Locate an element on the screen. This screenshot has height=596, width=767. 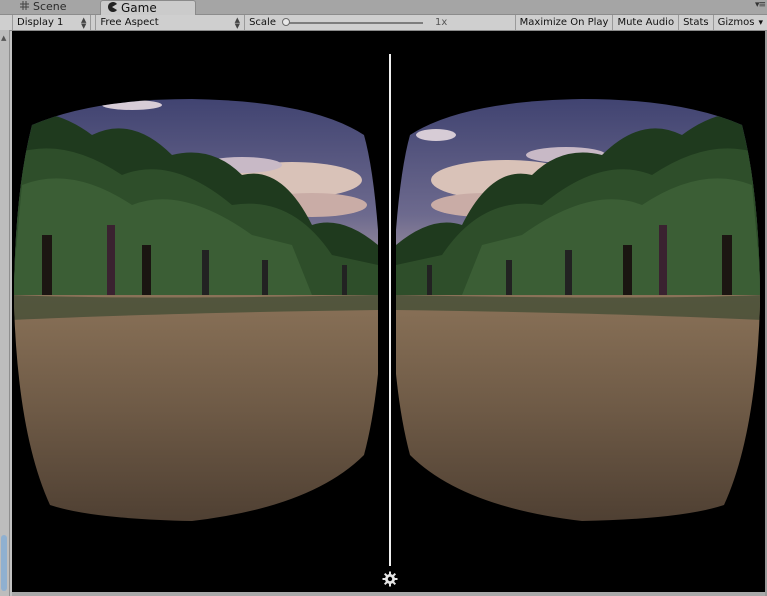
display-dropdown: Display 1 ▲ ▼ is located at coordinates (52, 22).